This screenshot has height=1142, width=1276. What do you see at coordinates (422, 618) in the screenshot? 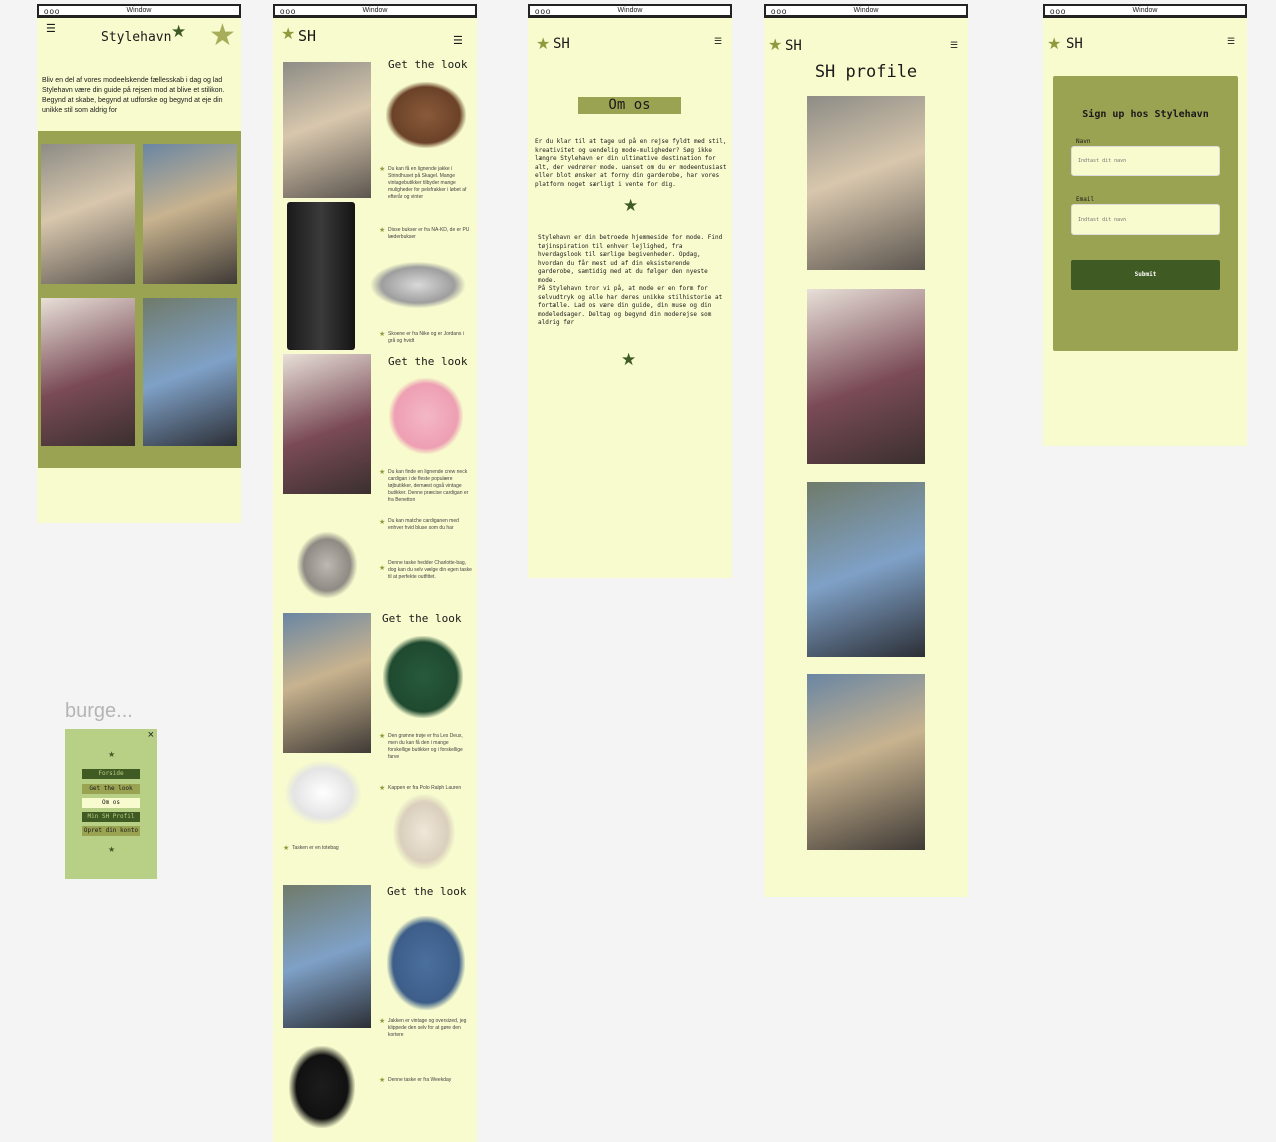
I see `look-heading-3: Get the look` at bounding box center [422, 618].